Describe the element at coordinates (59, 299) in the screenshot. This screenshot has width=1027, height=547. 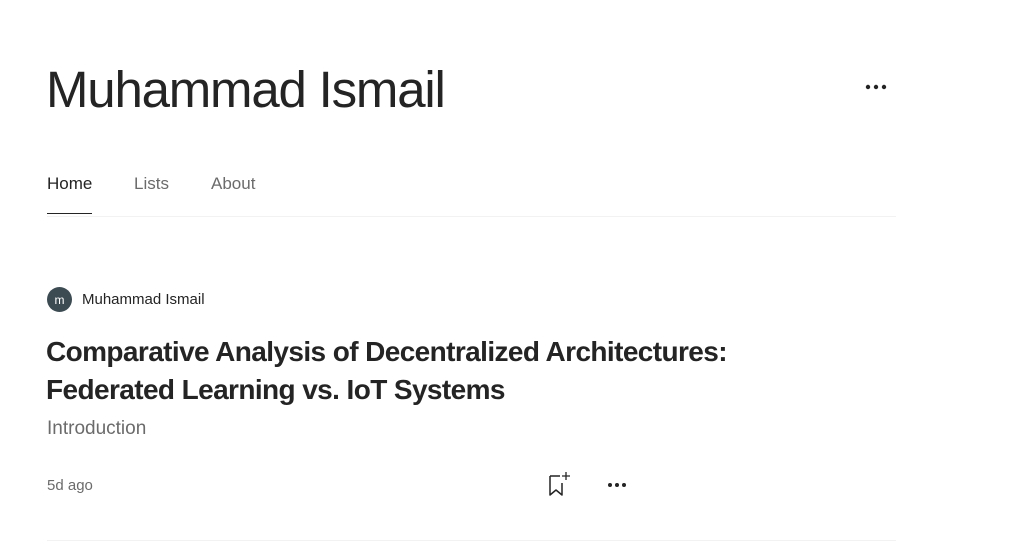
I see `avatar: m` at that location.